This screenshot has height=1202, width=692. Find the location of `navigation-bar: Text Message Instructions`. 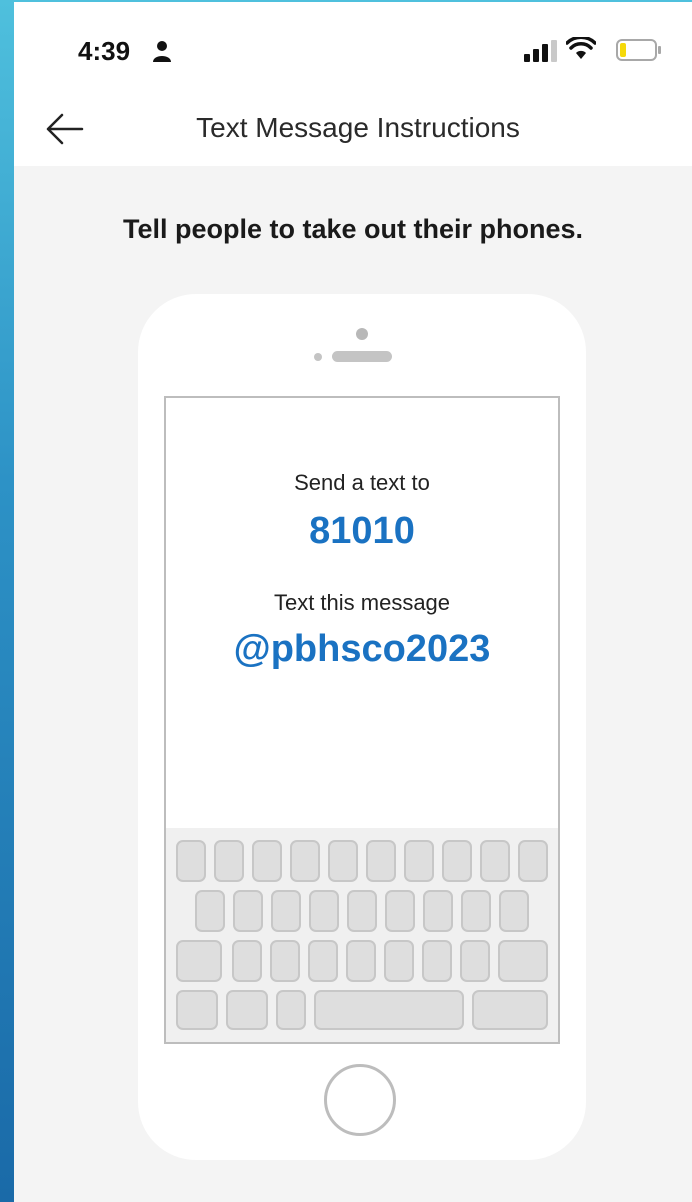

navigation-bar: Text Message Instructions is located at coordinates (353, 129).